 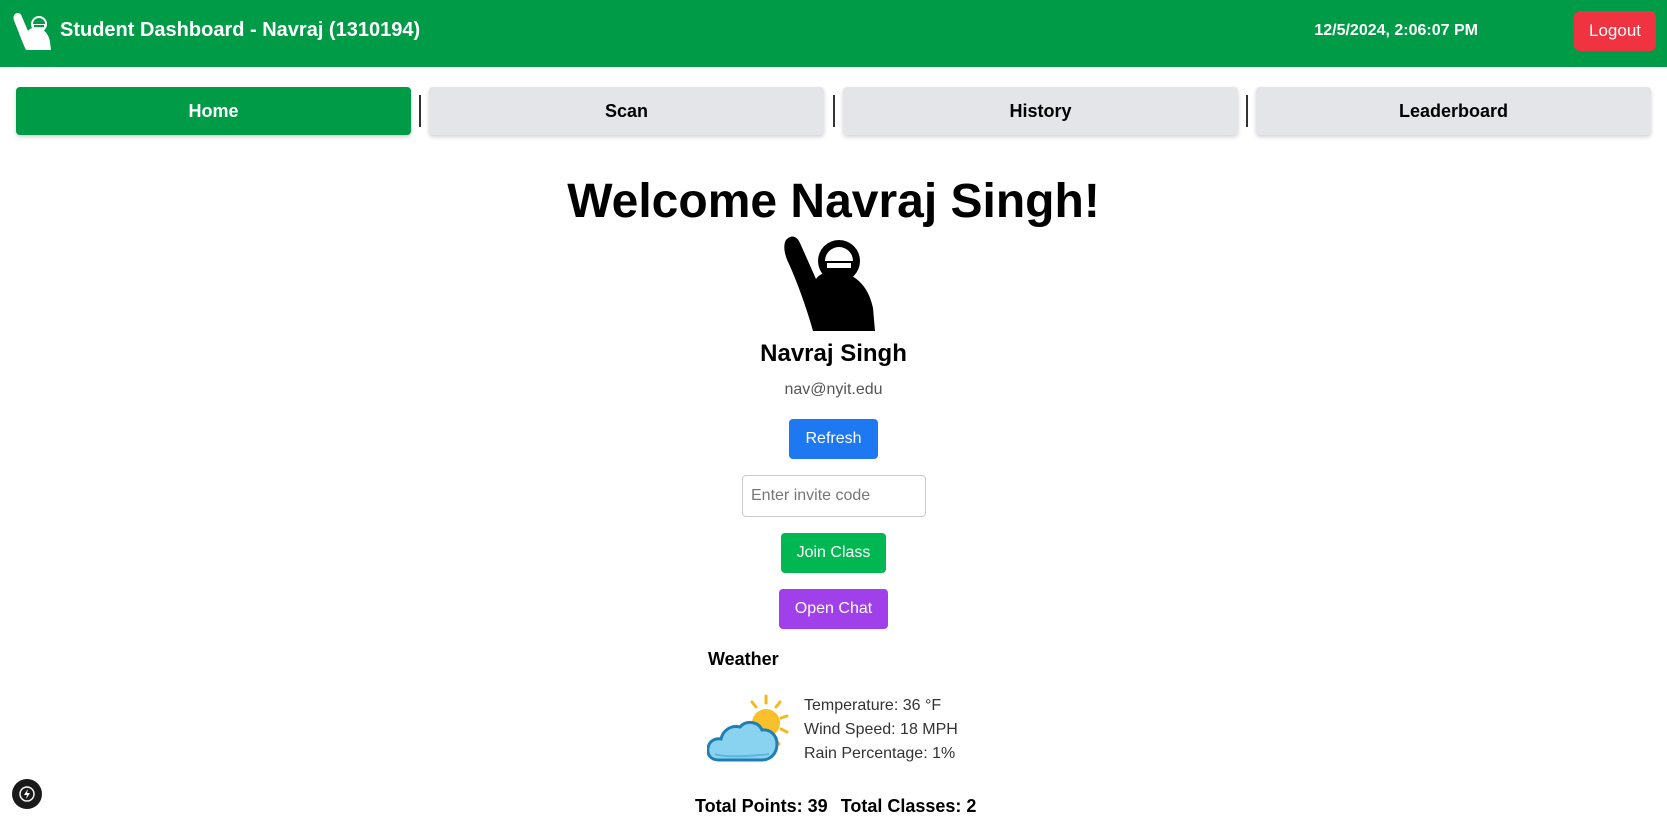 I want to click on weather-temperature: Temperature: 36 °F, so click(x=873, y=705).